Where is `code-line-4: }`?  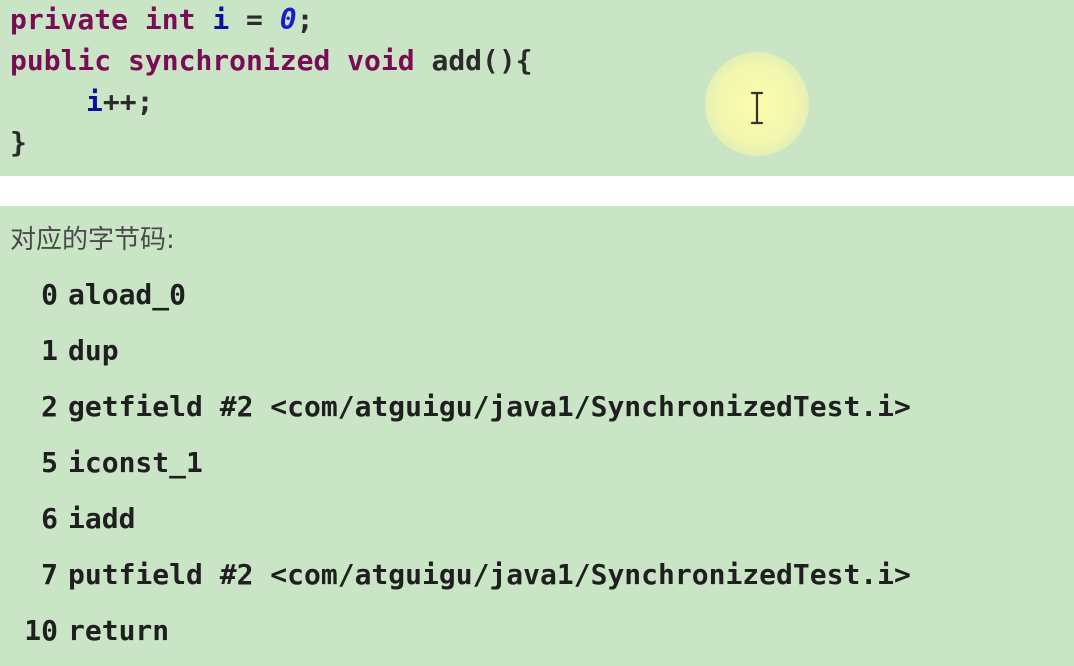
code-line-4: } is located at coordinates (18, 143).